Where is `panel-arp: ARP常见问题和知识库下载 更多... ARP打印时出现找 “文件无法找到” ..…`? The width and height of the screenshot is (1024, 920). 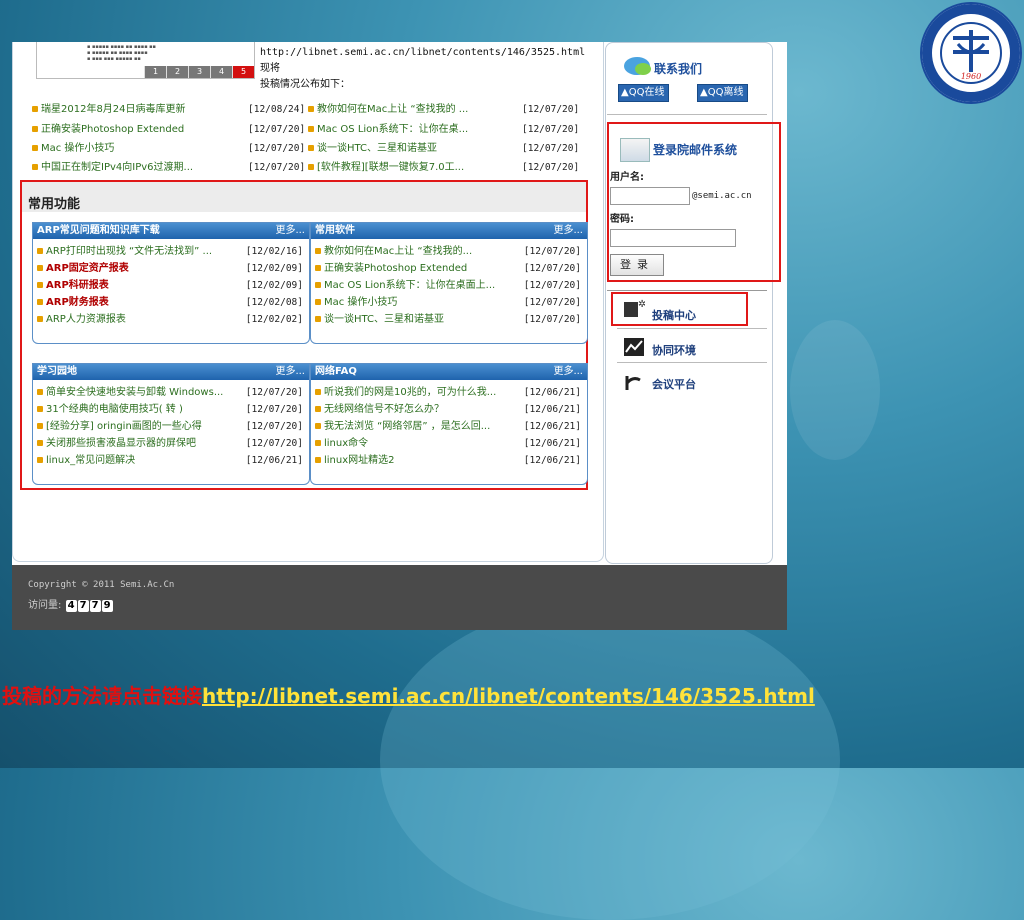 panel-arp: ARP常见问题和知识库下载 更多... ARP打印时出现找 “文件无法找到” ..… is located at coordinates (171, 283).